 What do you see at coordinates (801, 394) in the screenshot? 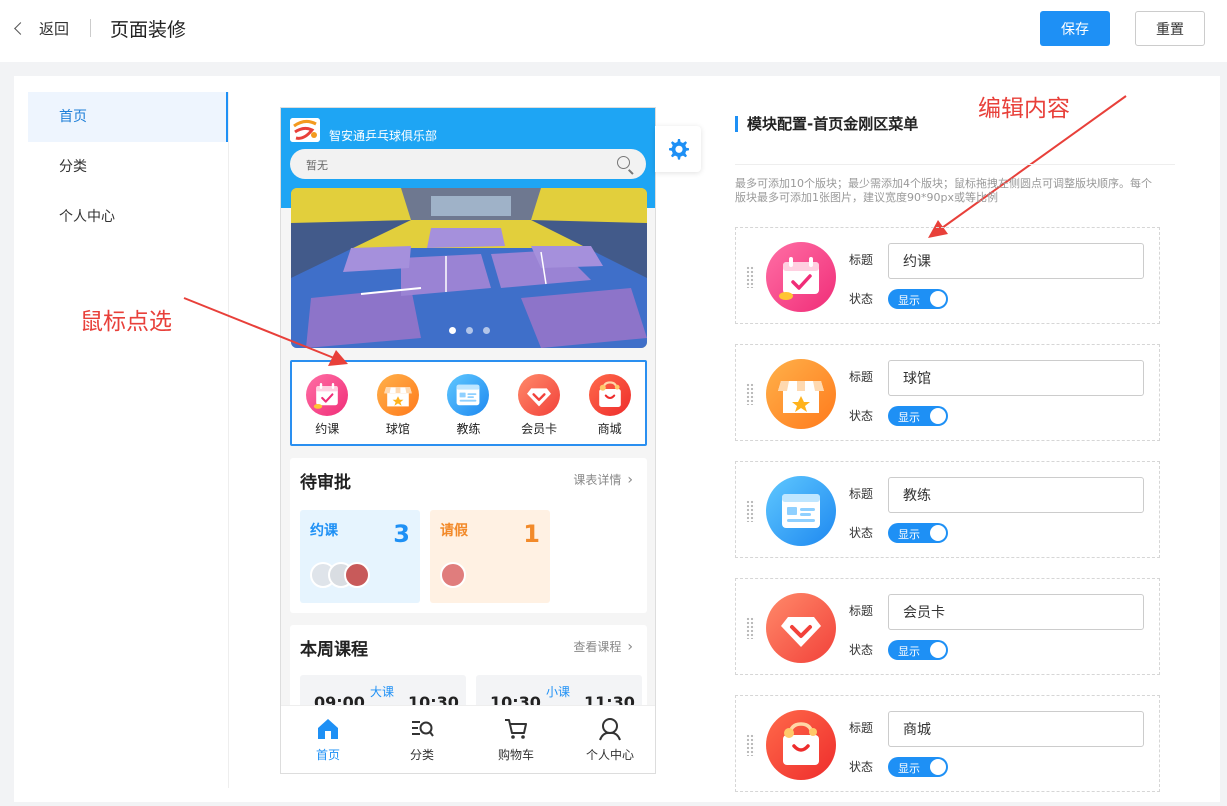
I see `store-icon` at bounding box center [801, 394].